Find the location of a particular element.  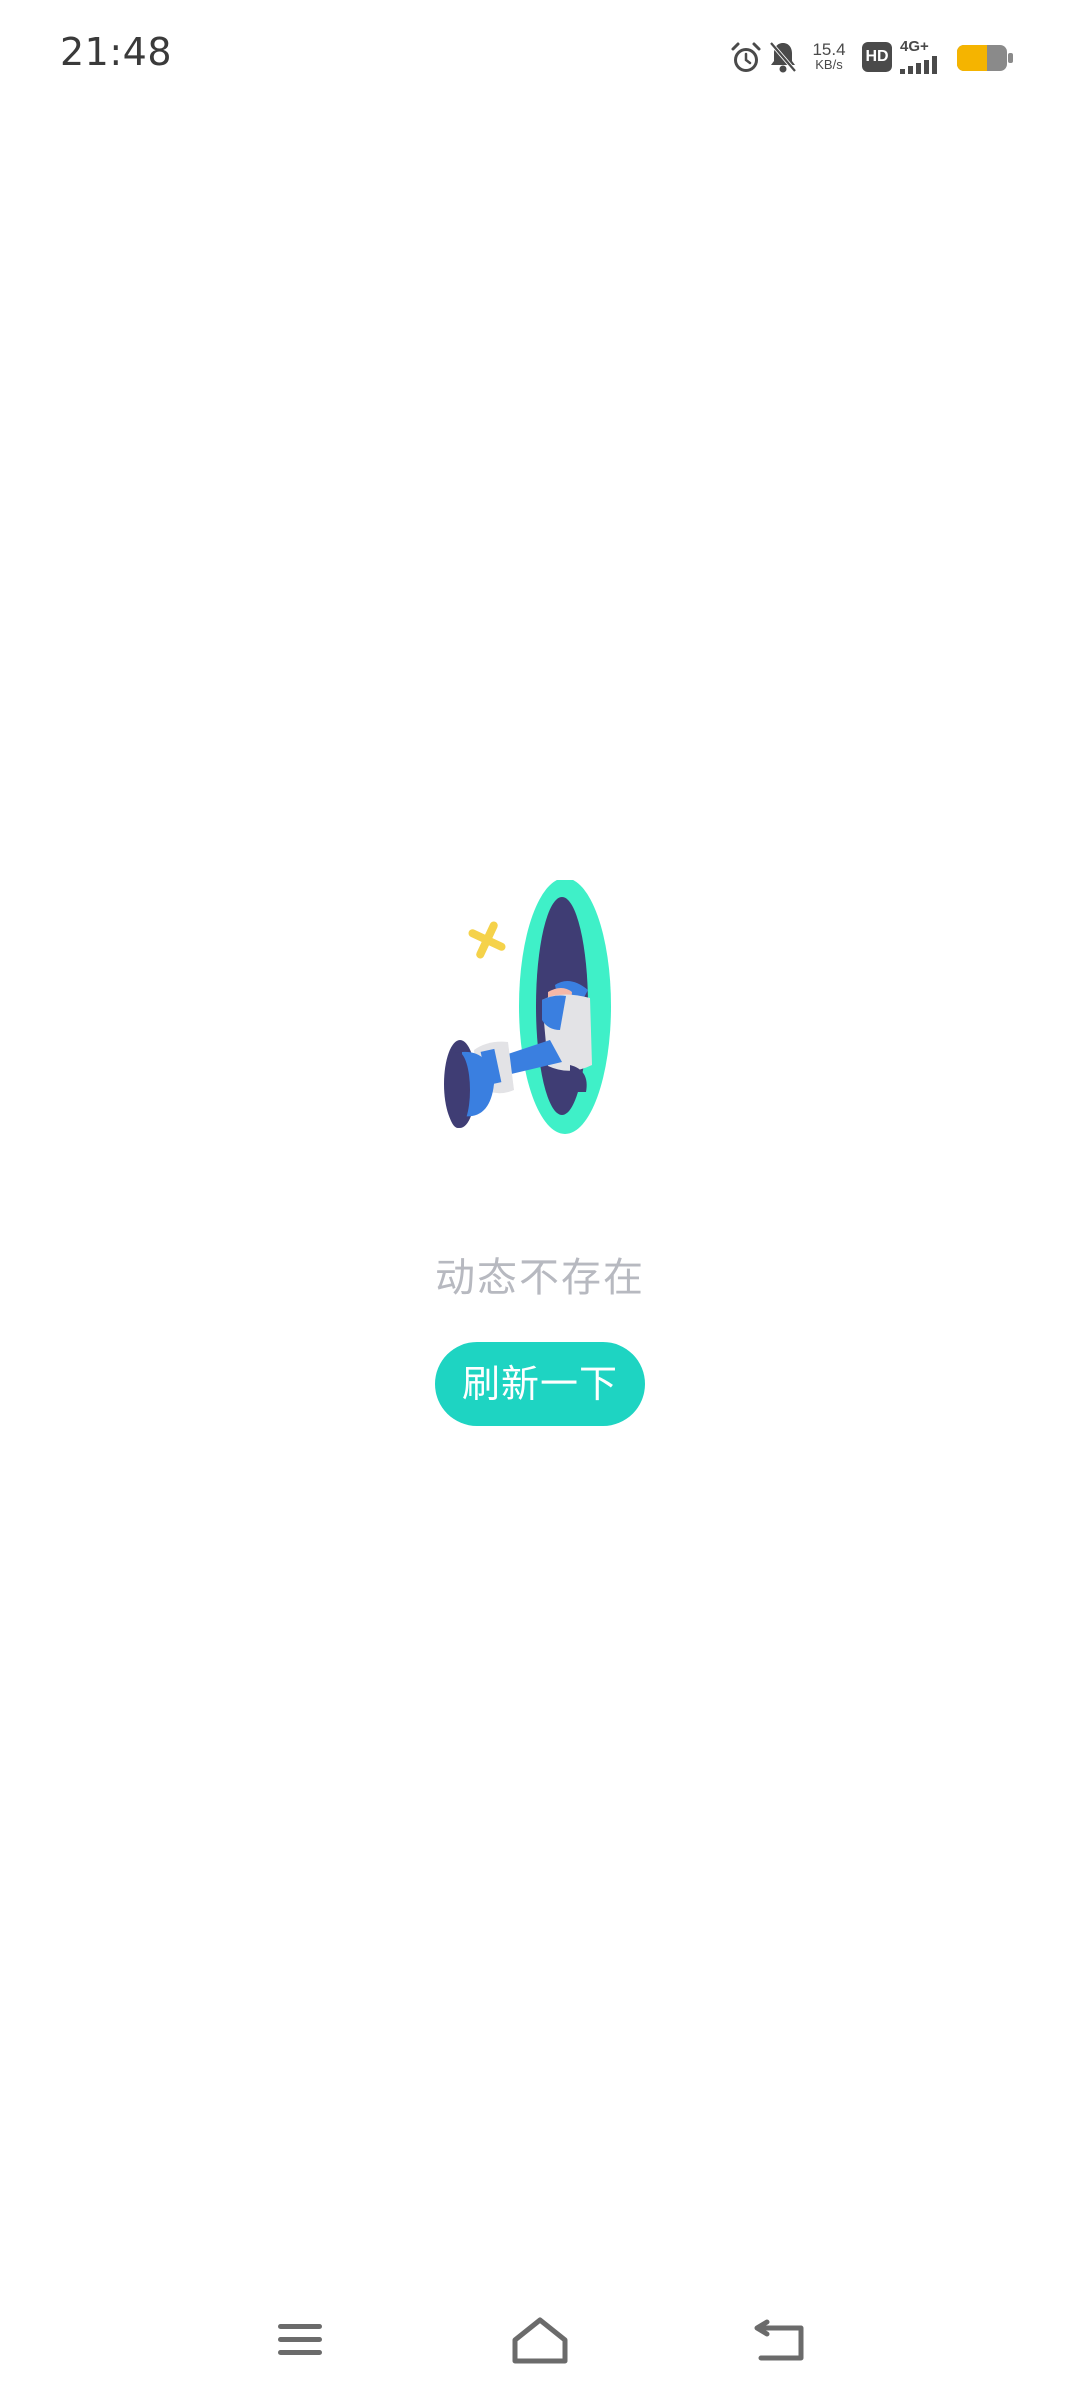

net-speed-unit: KB/s is located at coordinates (829, 64).